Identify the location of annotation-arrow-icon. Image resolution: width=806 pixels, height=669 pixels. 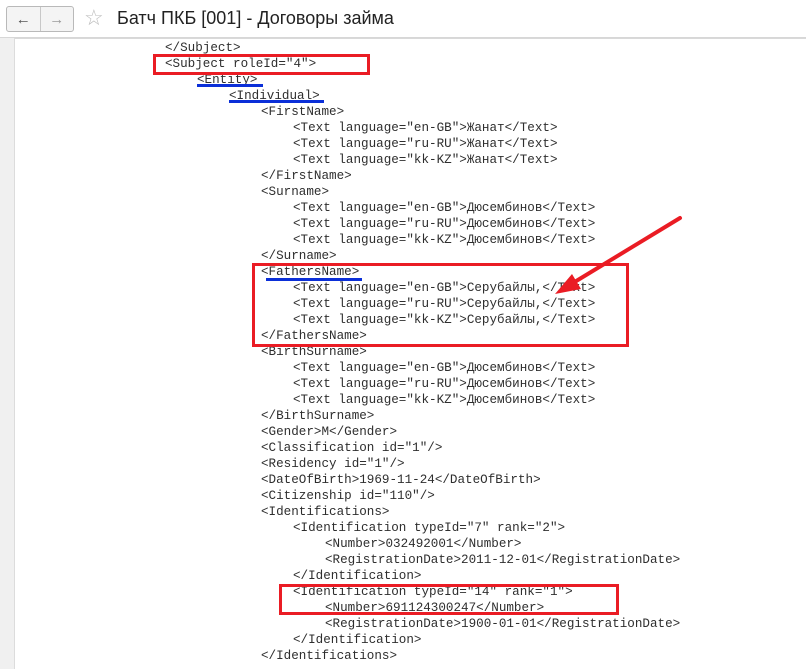
(618, 255).